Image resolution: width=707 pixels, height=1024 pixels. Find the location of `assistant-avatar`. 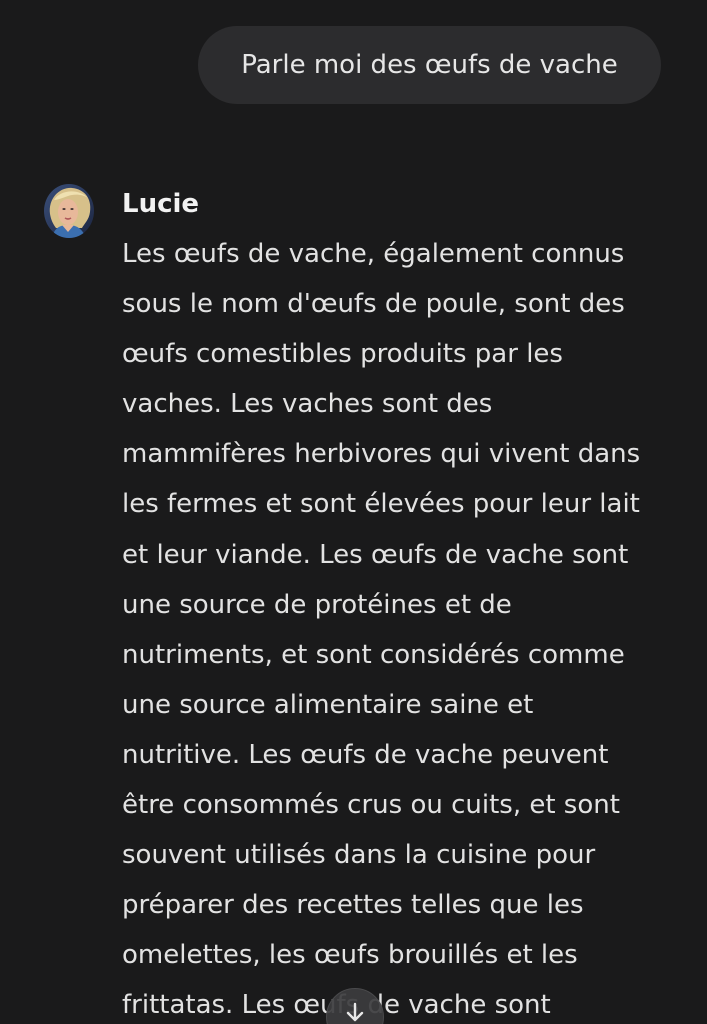

assistant-avatar is located at coordinates (69, 211).